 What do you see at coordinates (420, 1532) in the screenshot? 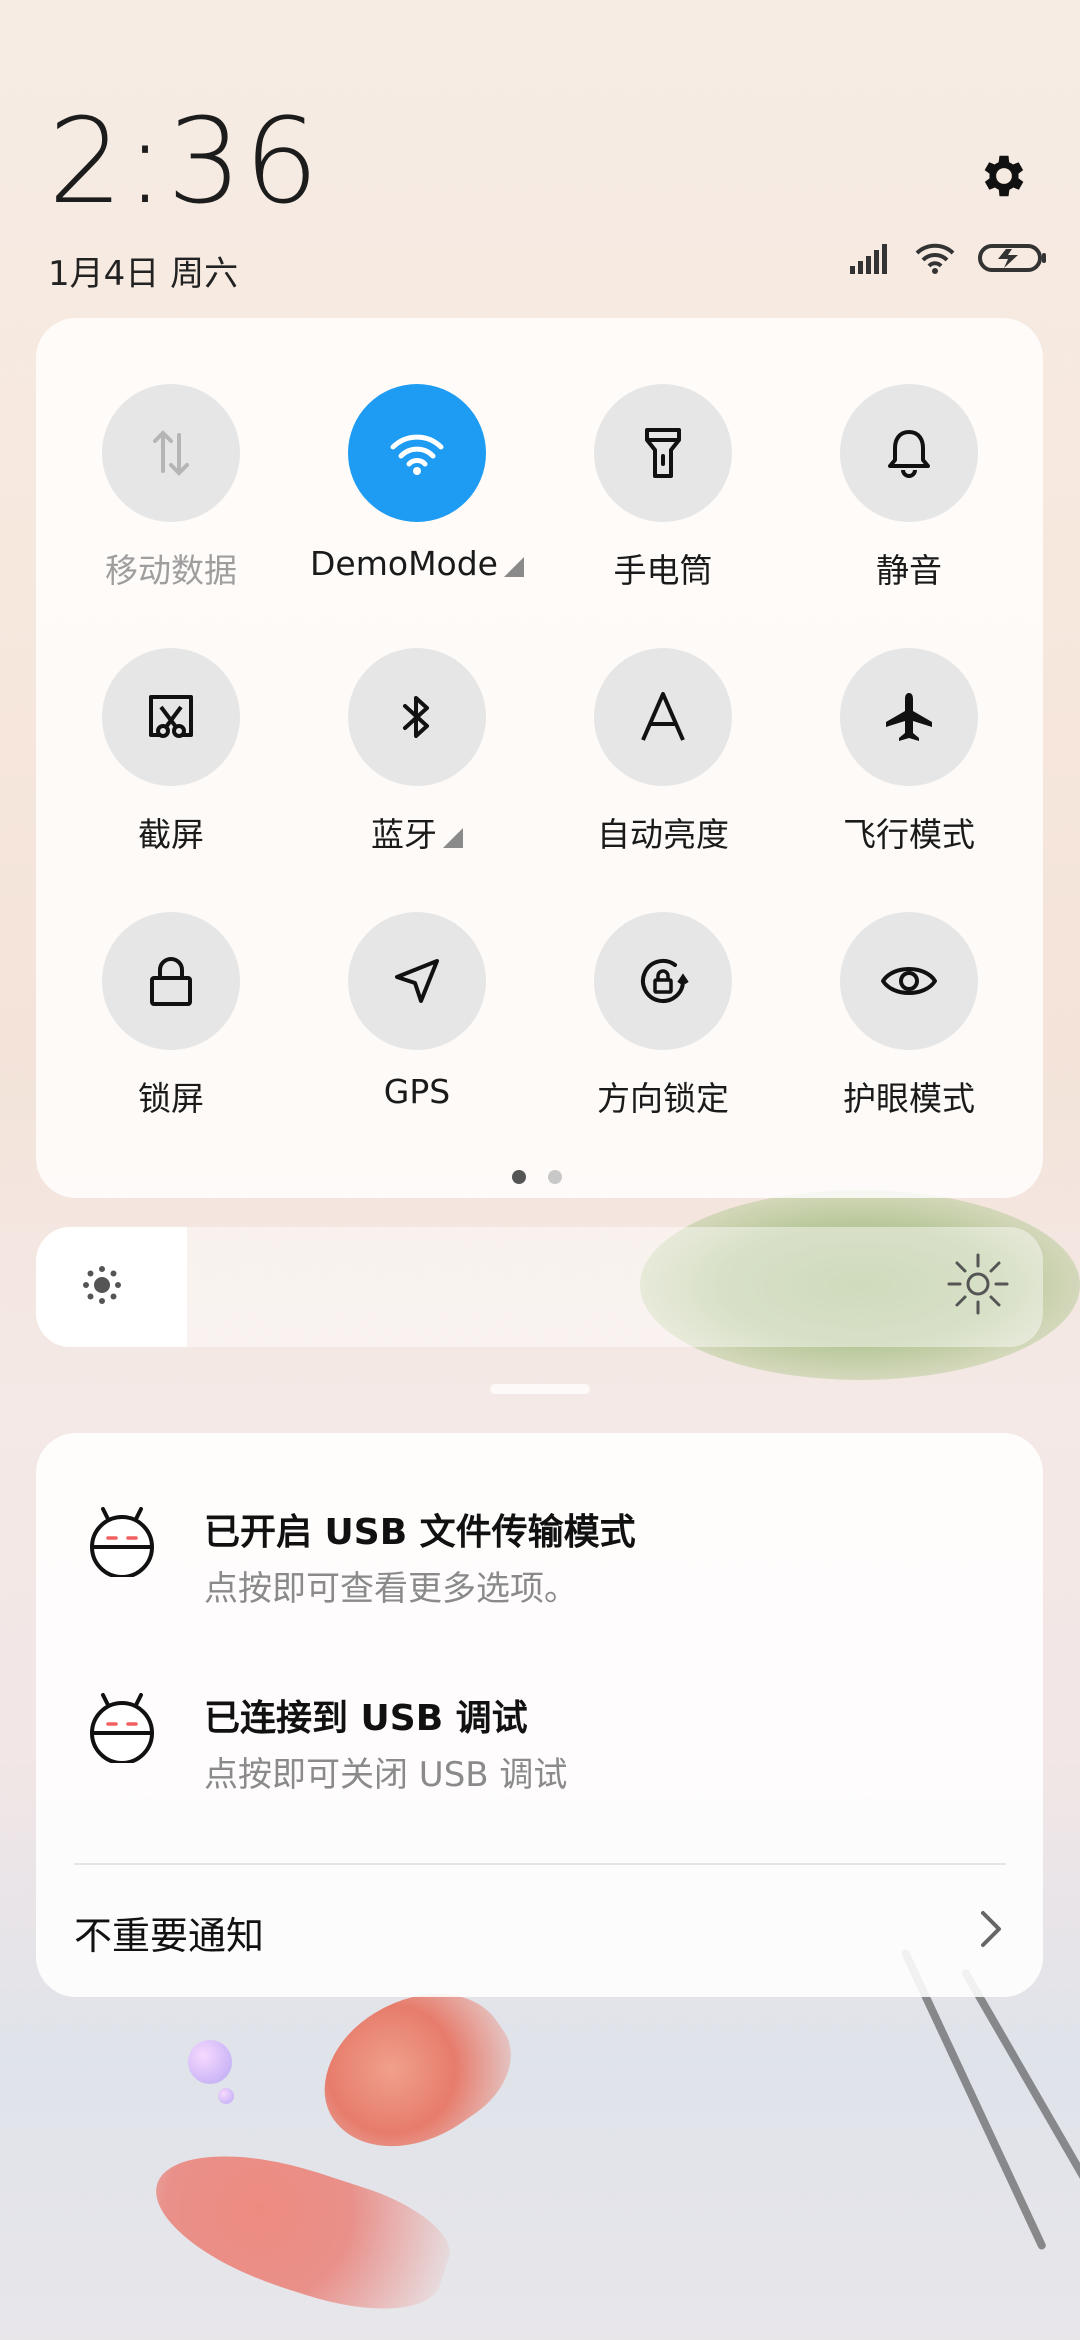
I see `notification-title: 已开启 USB 文件传输模式` at bounding box center [420, 1532].